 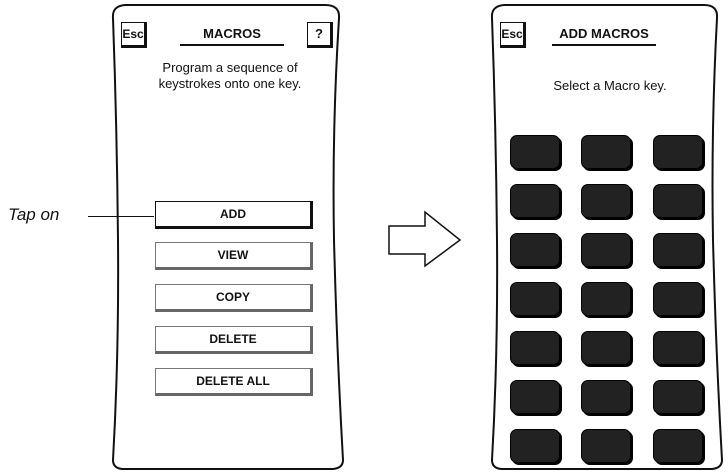 What do you see at coordinates (121, 216) in the screenshot?
I see `annotation-leader-line` at bounding box center [121, 216].